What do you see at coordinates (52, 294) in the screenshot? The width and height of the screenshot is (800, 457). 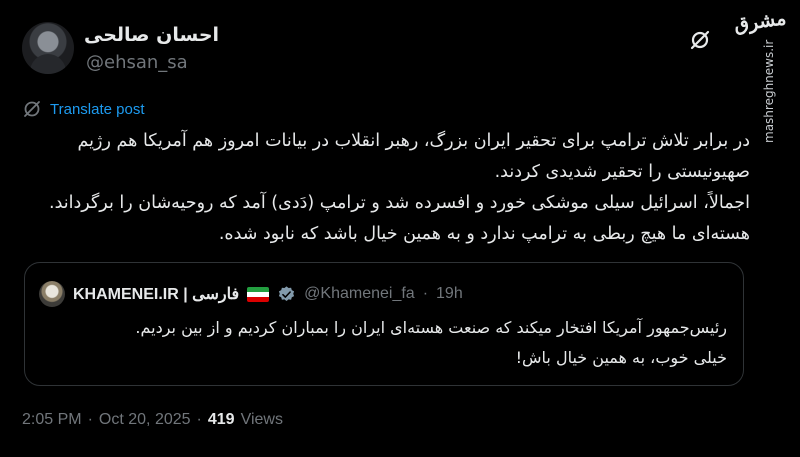 I see `quoted-author-avatar` at bounding box center [52, 294].